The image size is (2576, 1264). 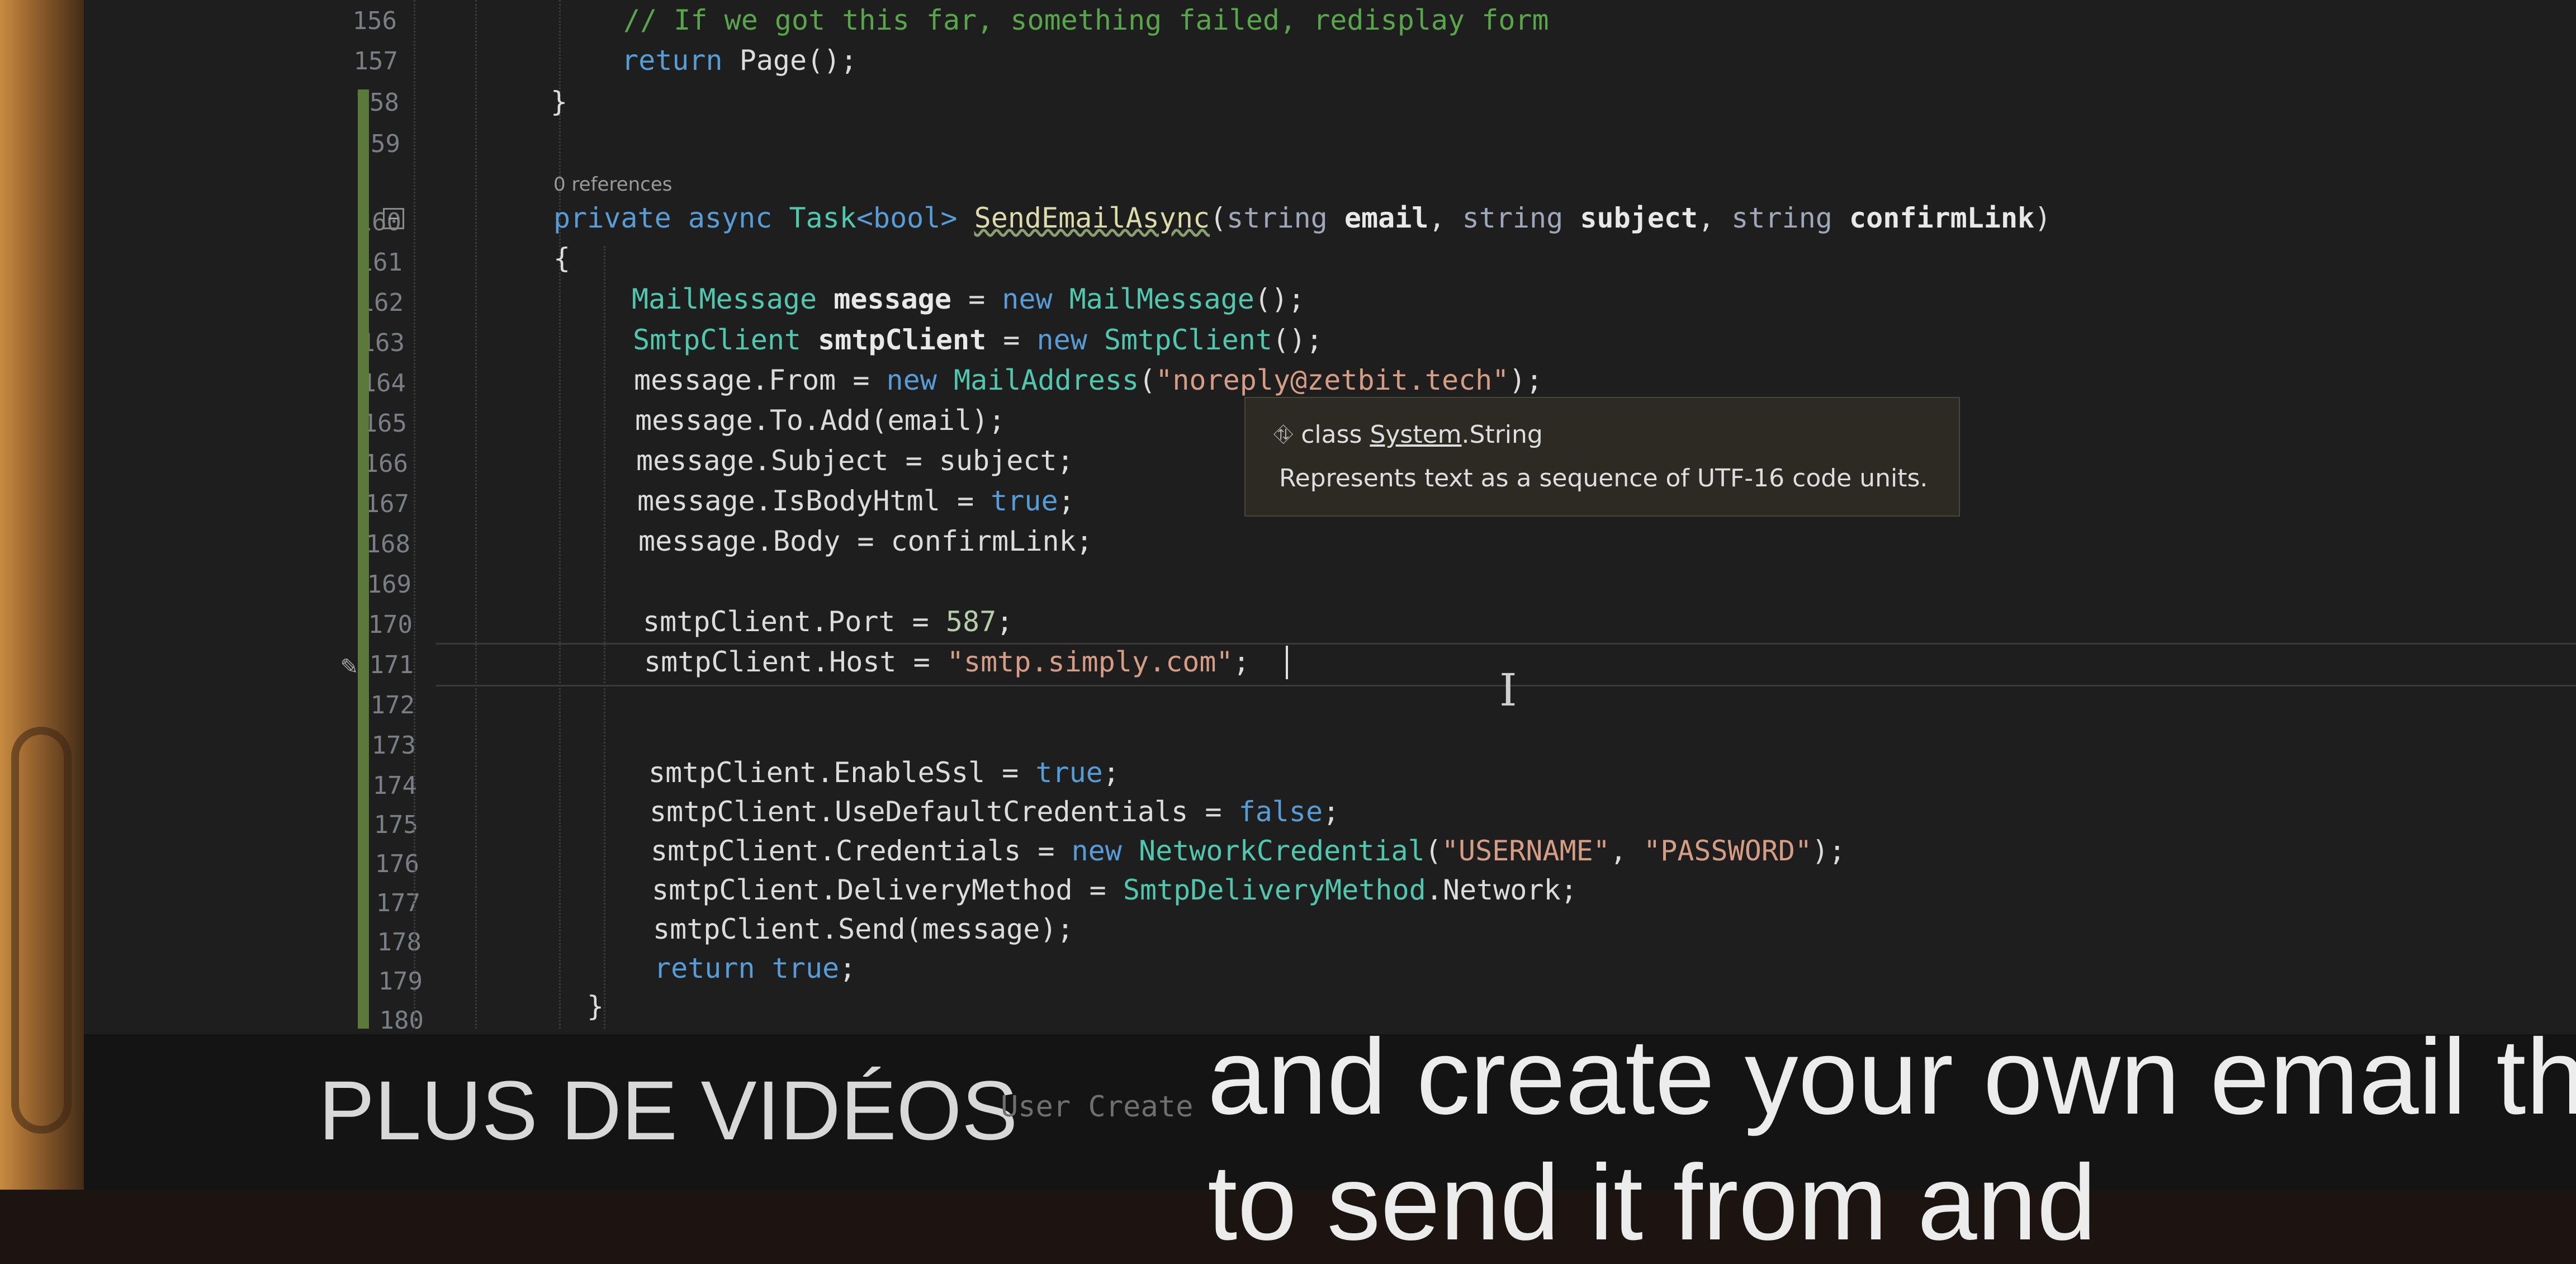 What do you see at coordinates (794, 622) in the screenshot?
I see `code-text: smtpClient.Port =` at bounding box center [794, 622].